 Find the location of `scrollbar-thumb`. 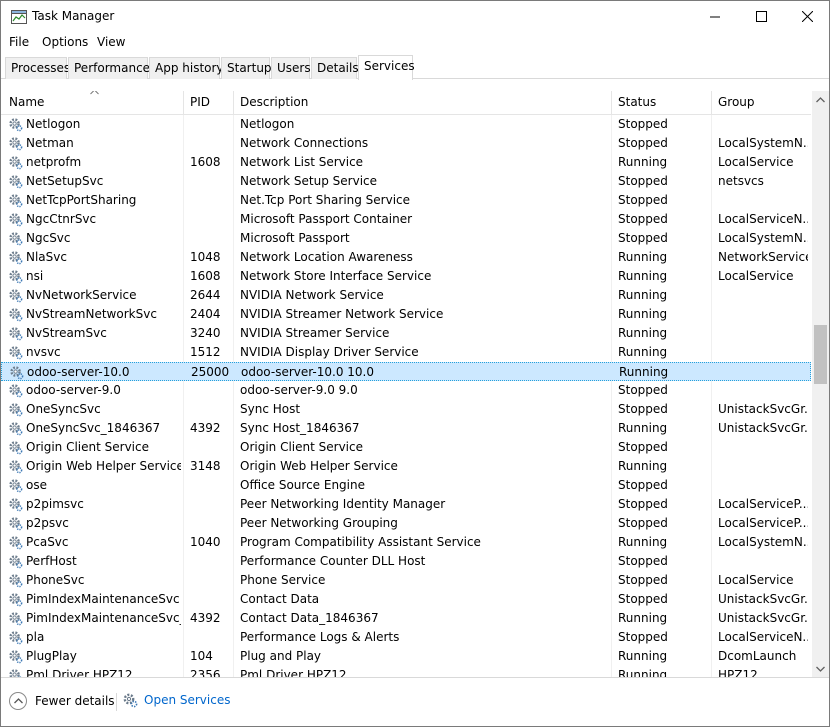

scrollbar-thumb is located at coordinates (820, 354).